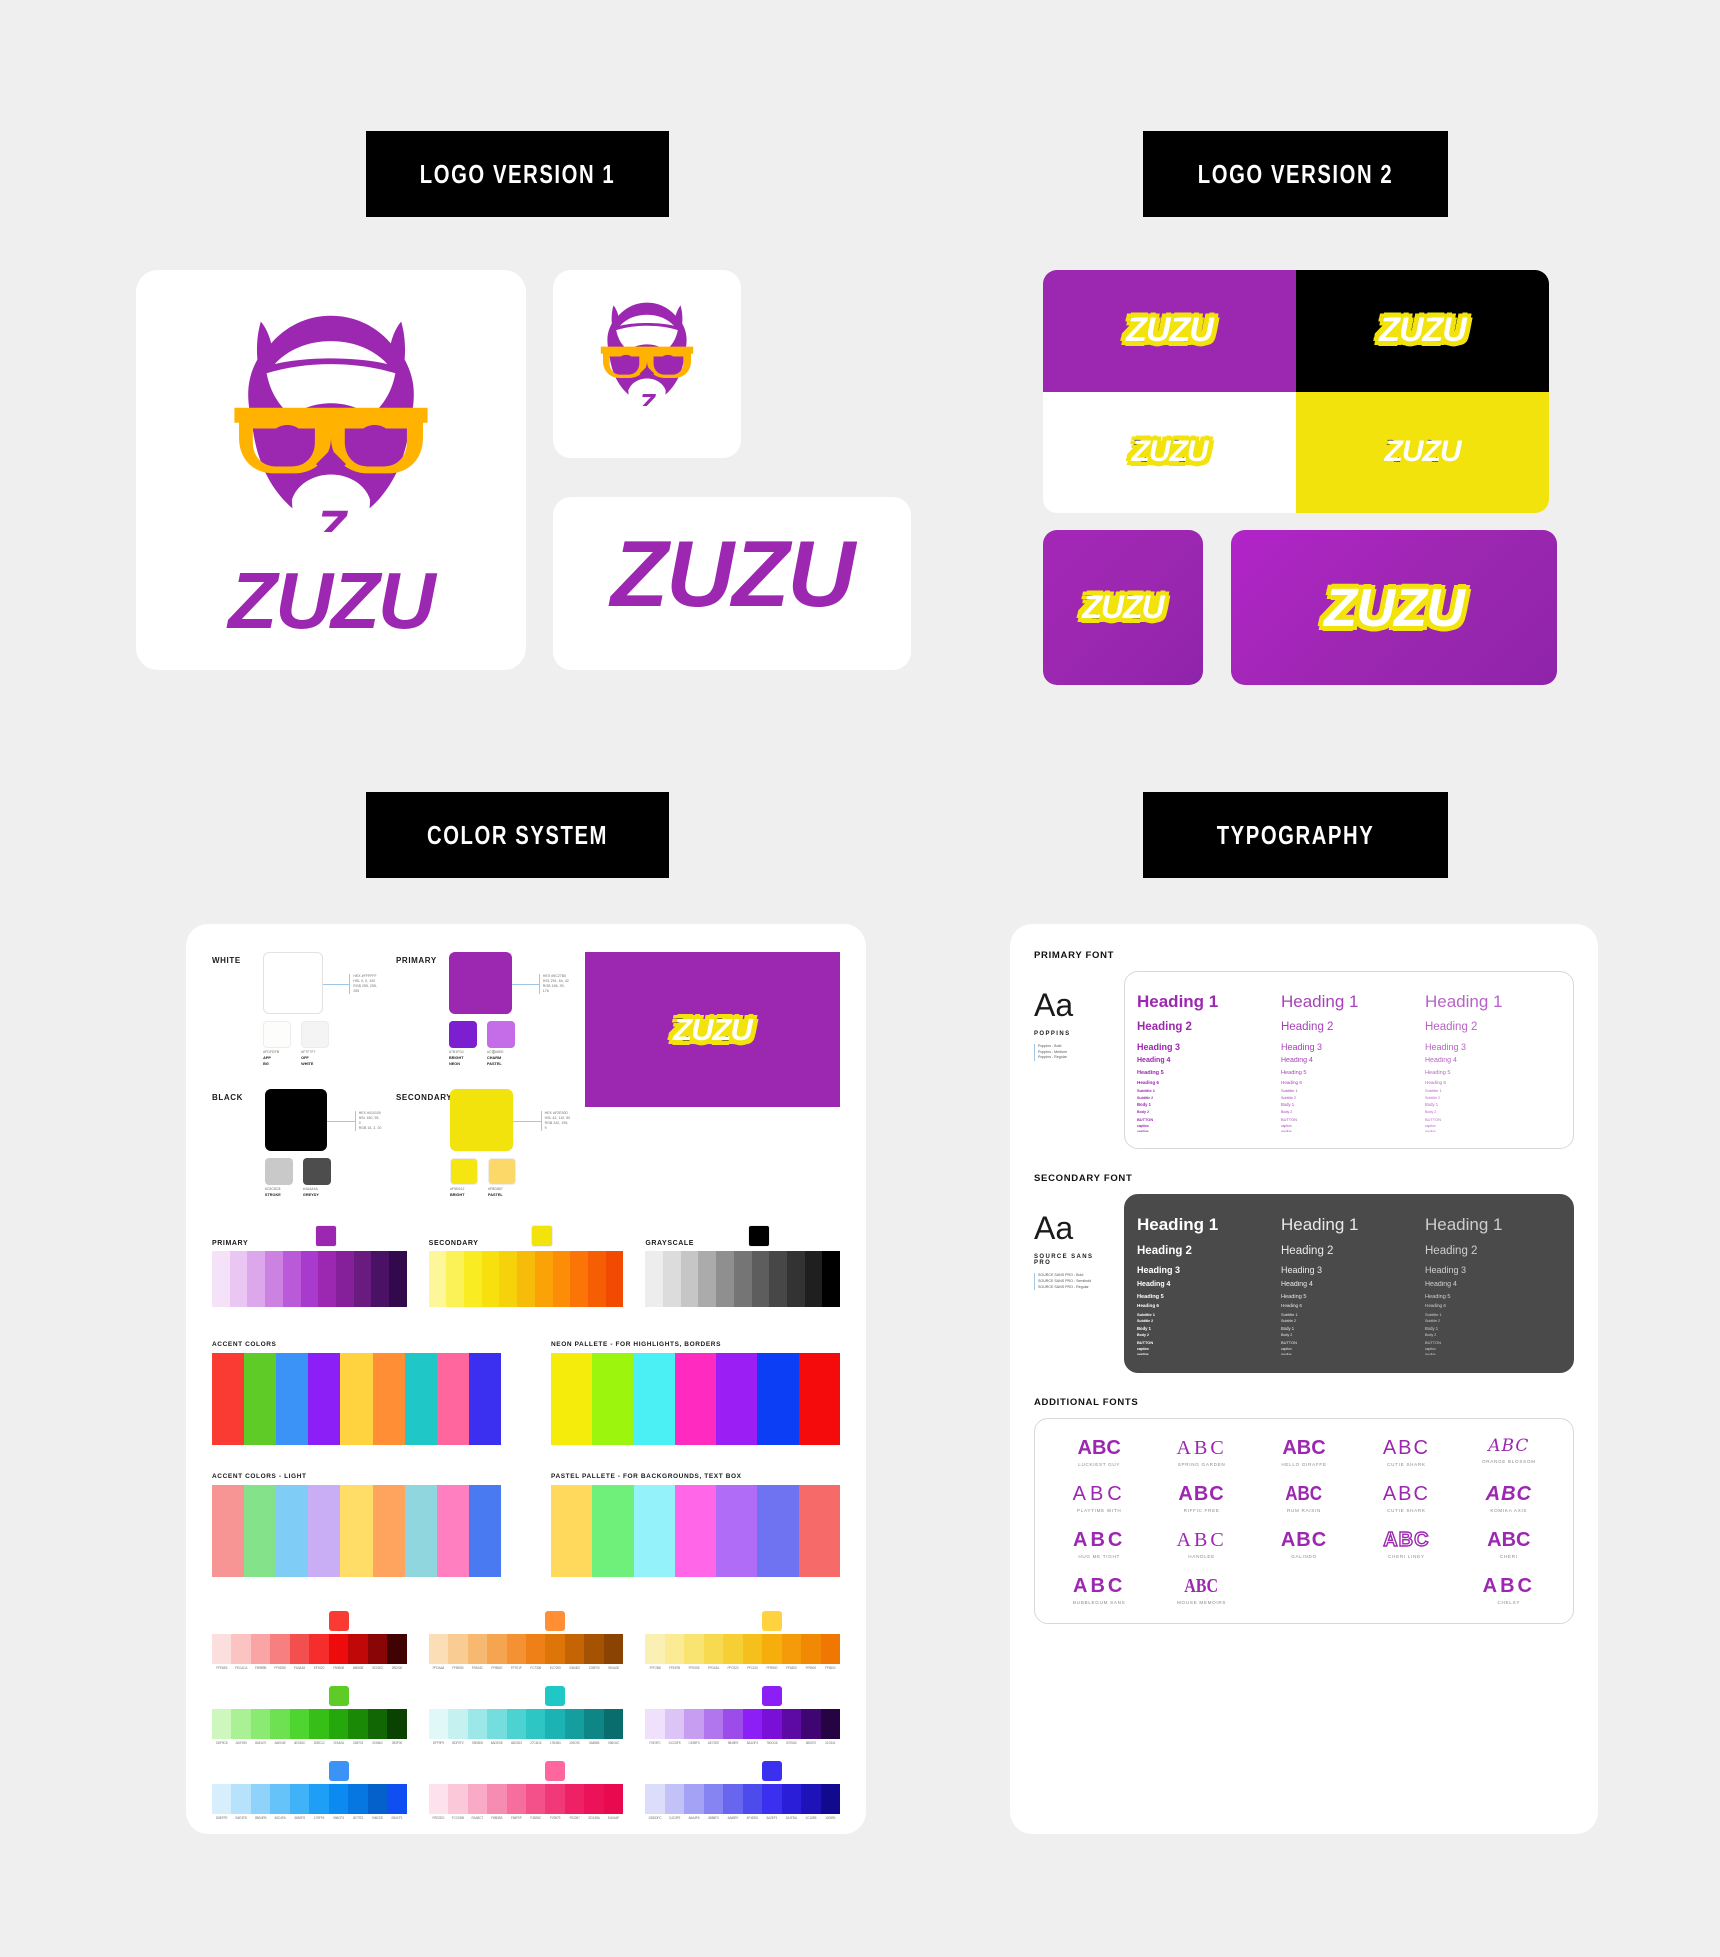  I want to click on color-sub-swatch: #FDFDFB APP BG, so click(277, 1044).